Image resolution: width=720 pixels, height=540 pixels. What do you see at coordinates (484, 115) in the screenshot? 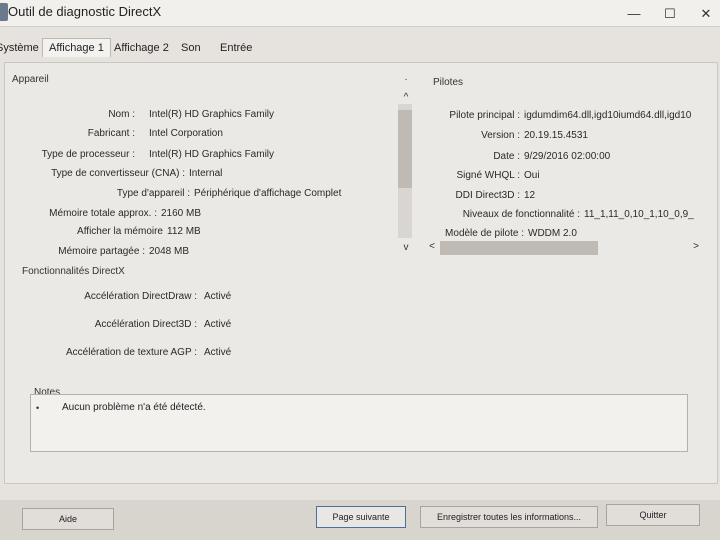
I see `main-driver-label: Pilote principal :` at bounding box center [484, 115].